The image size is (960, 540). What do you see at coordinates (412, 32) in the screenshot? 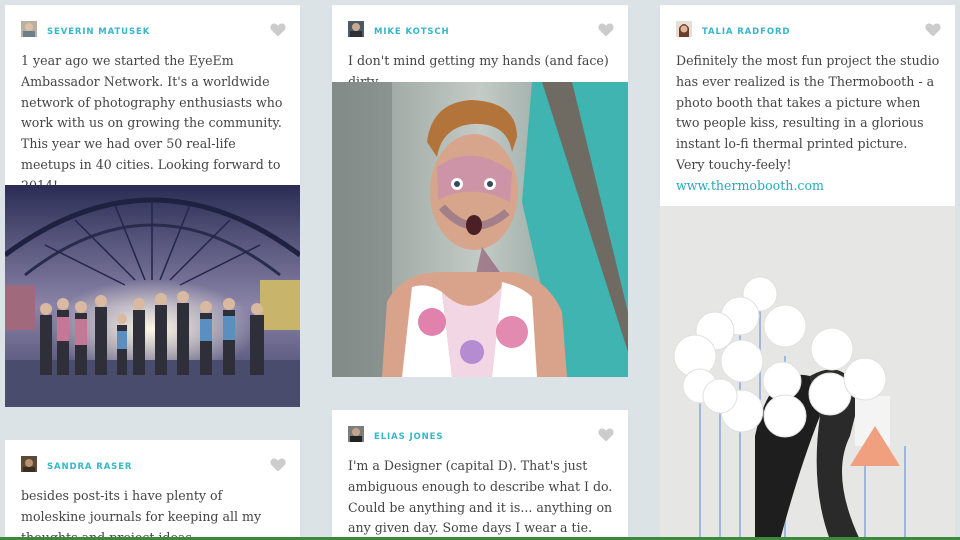
I see `author-name: MIKE KOTSCH` at bounding box center [412, 32].